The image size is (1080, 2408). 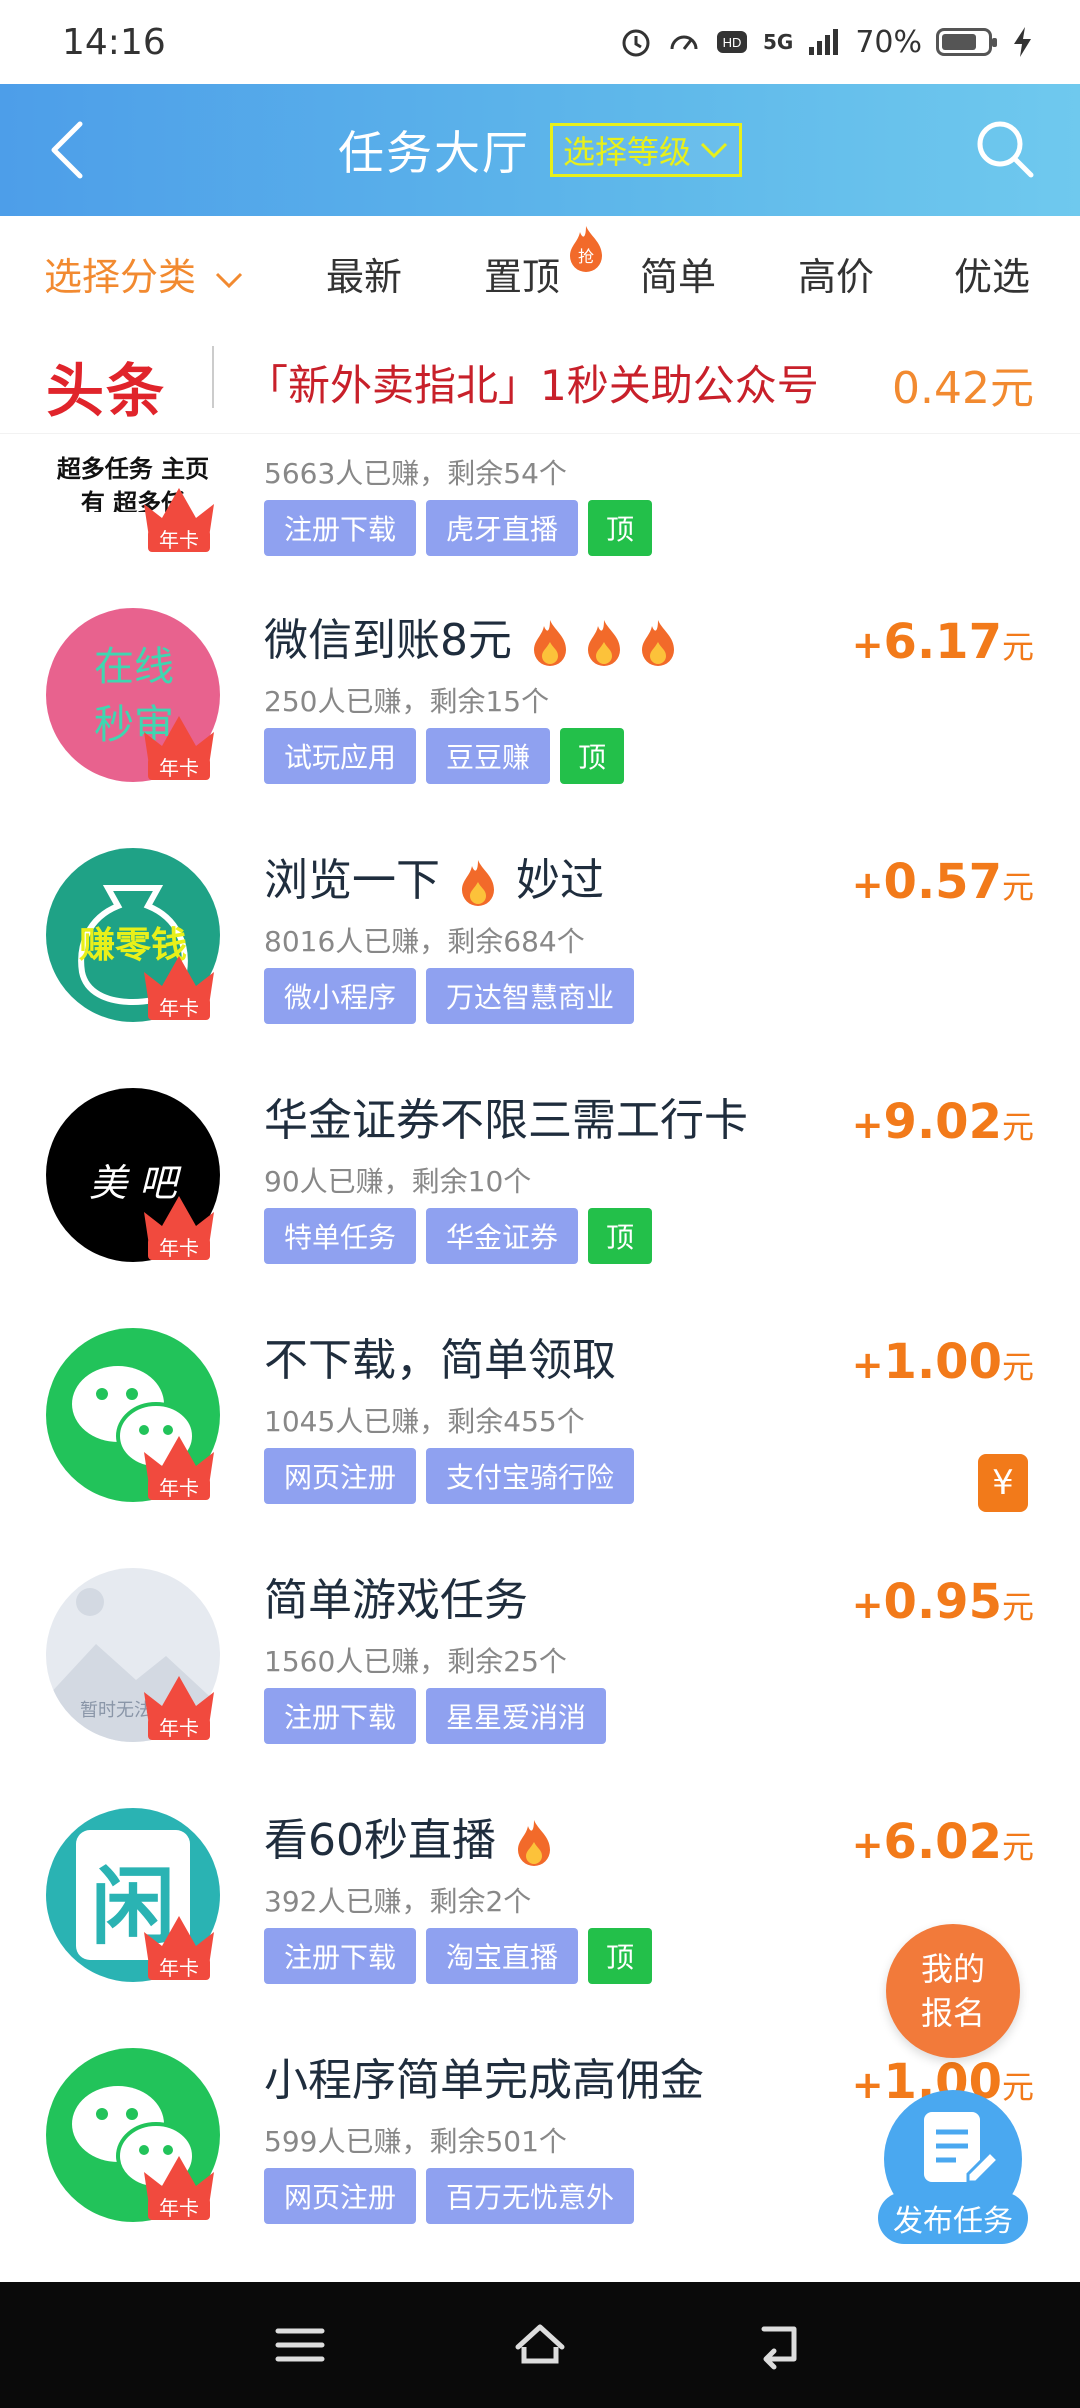 I want to click on tab-latest: 最新, so click(x=364, y=273).